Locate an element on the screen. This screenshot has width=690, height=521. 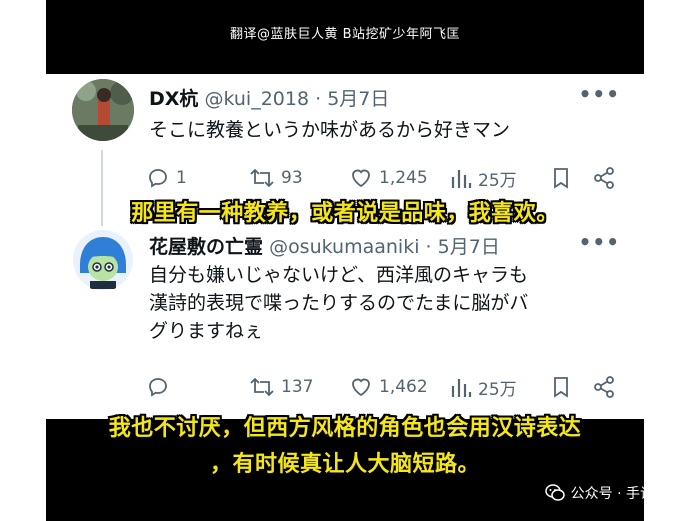
subtitle-line: ，有时候真让人大脑短路。 is located at coordinates (344, 464).